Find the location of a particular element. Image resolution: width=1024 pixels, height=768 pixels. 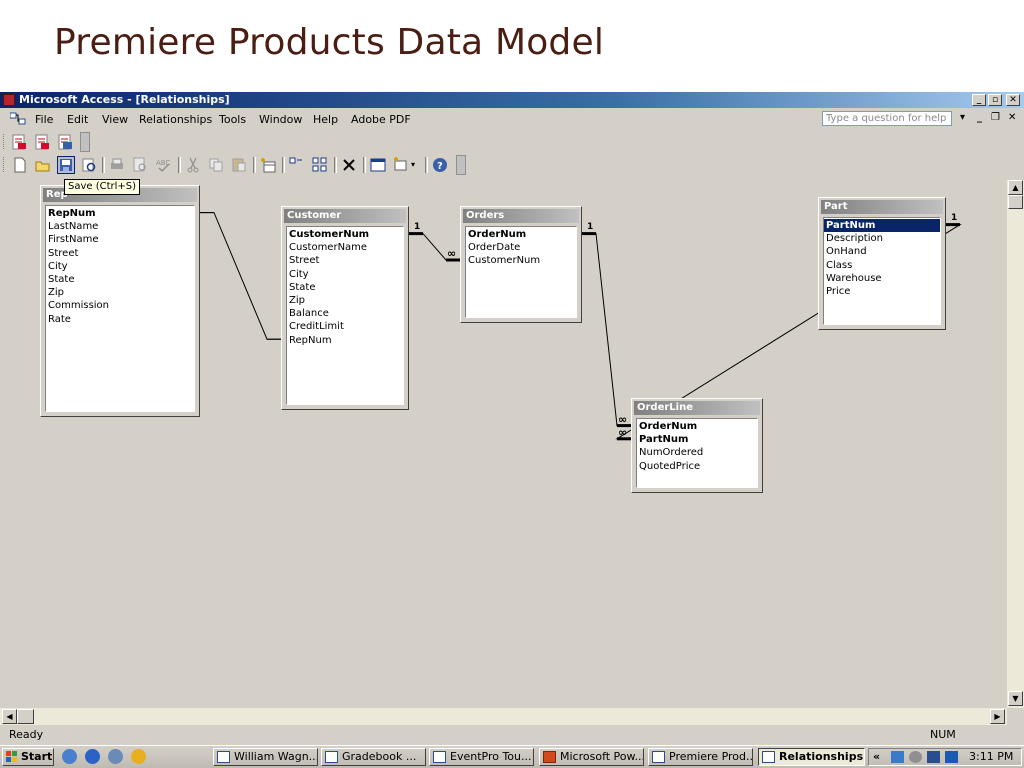

field-item: NumOrdered is located at coordinates (697, 452).